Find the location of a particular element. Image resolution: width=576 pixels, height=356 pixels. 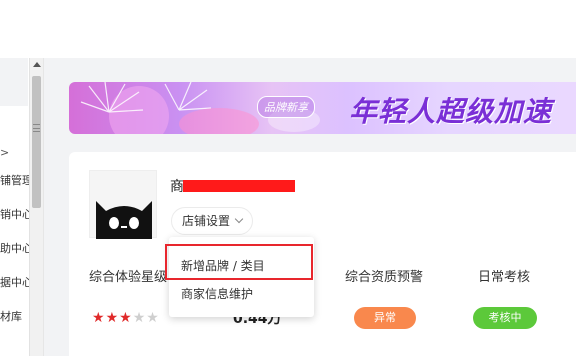

qualification-warning-label: 综合资质预警 is located at coordinates (384, 277).